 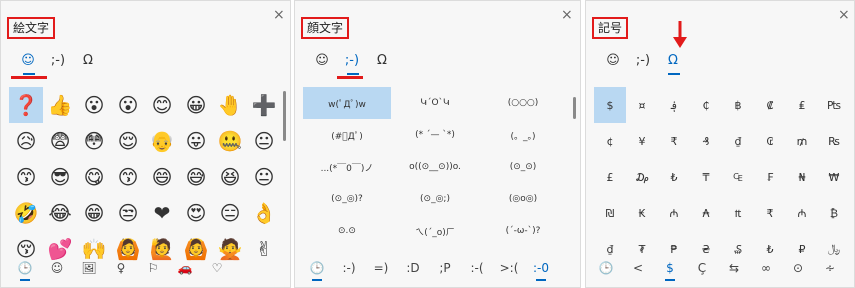 What do you see at coordinates (798, 268) in the screenshot?
I see `symbol-category-geometric: ⊙` at bounding box center [798, 268].